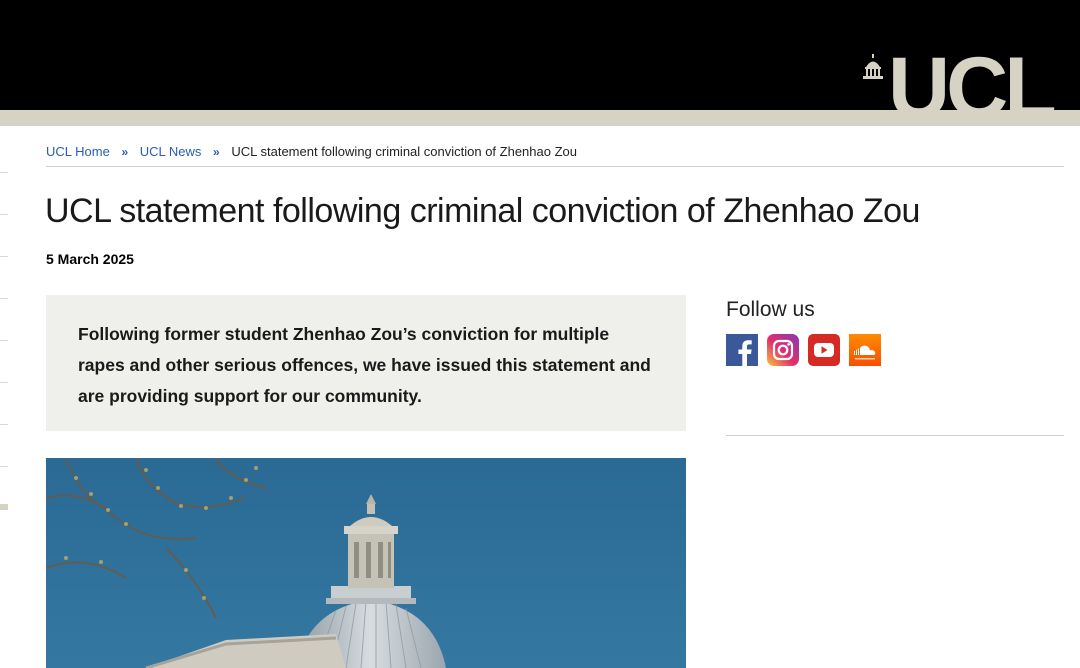 The image size is (1080, 668). I want to click on soundcloud-icon, so click(865, 350).